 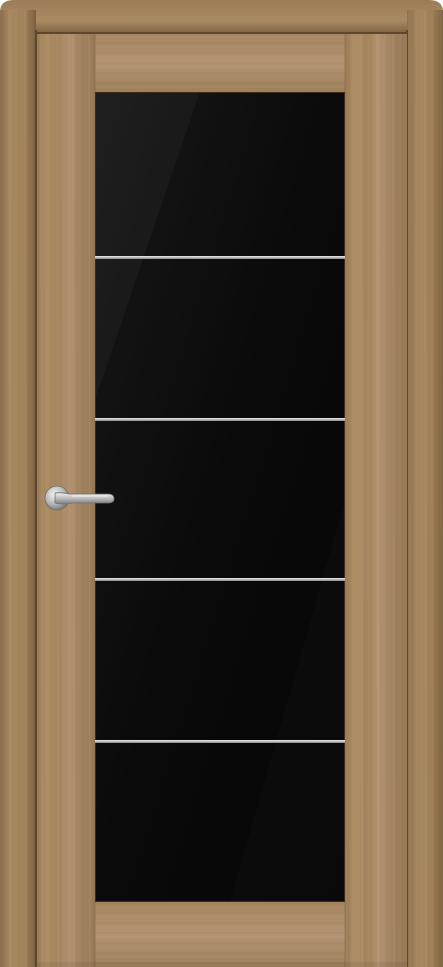 I want to click on handle-lever, so click(x=84, y=498).